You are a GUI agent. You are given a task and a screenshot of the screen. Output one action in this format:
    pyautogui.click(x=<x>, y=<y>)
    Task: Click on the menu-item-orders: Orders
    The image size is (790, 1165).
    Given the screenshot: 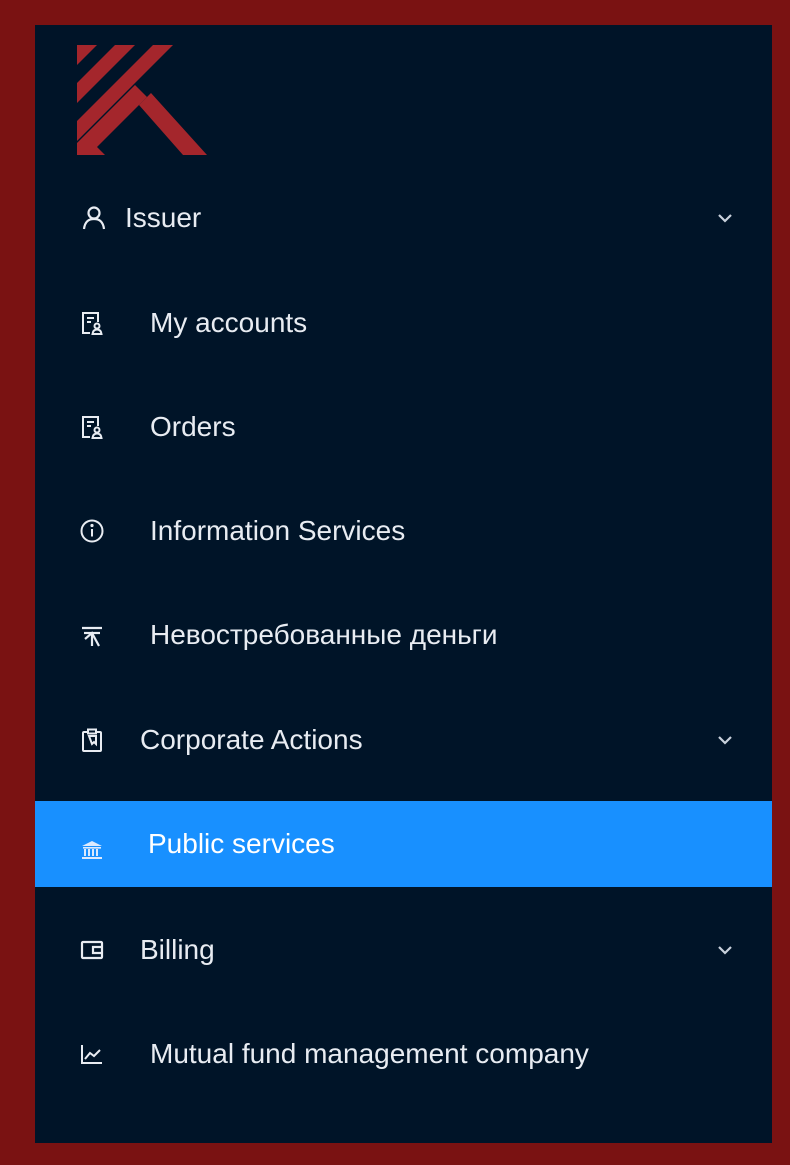 What is the action you would take?
    pyautogui.click(x=403, y=427)
    